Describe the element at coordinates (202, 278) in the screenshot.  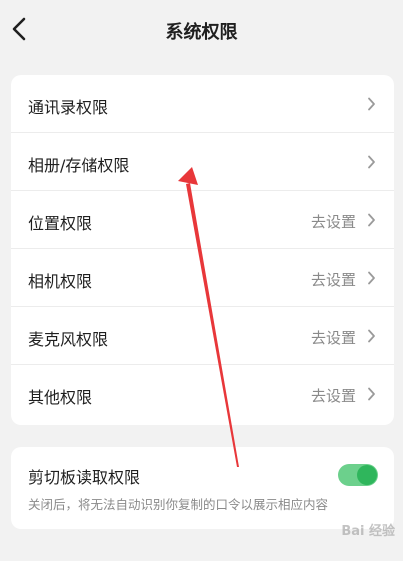
I see `permission-row-camera: 相机权限 去设置` at that location.